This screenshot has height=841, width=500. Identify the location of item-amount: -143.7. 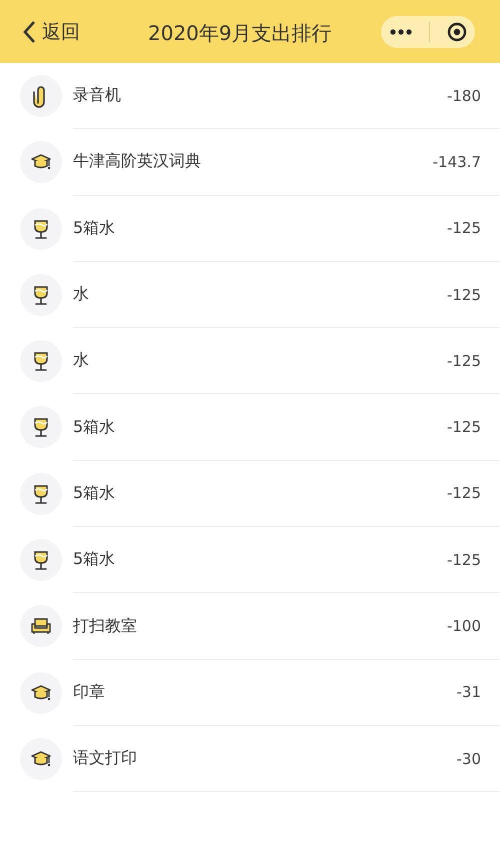
(456, 161).